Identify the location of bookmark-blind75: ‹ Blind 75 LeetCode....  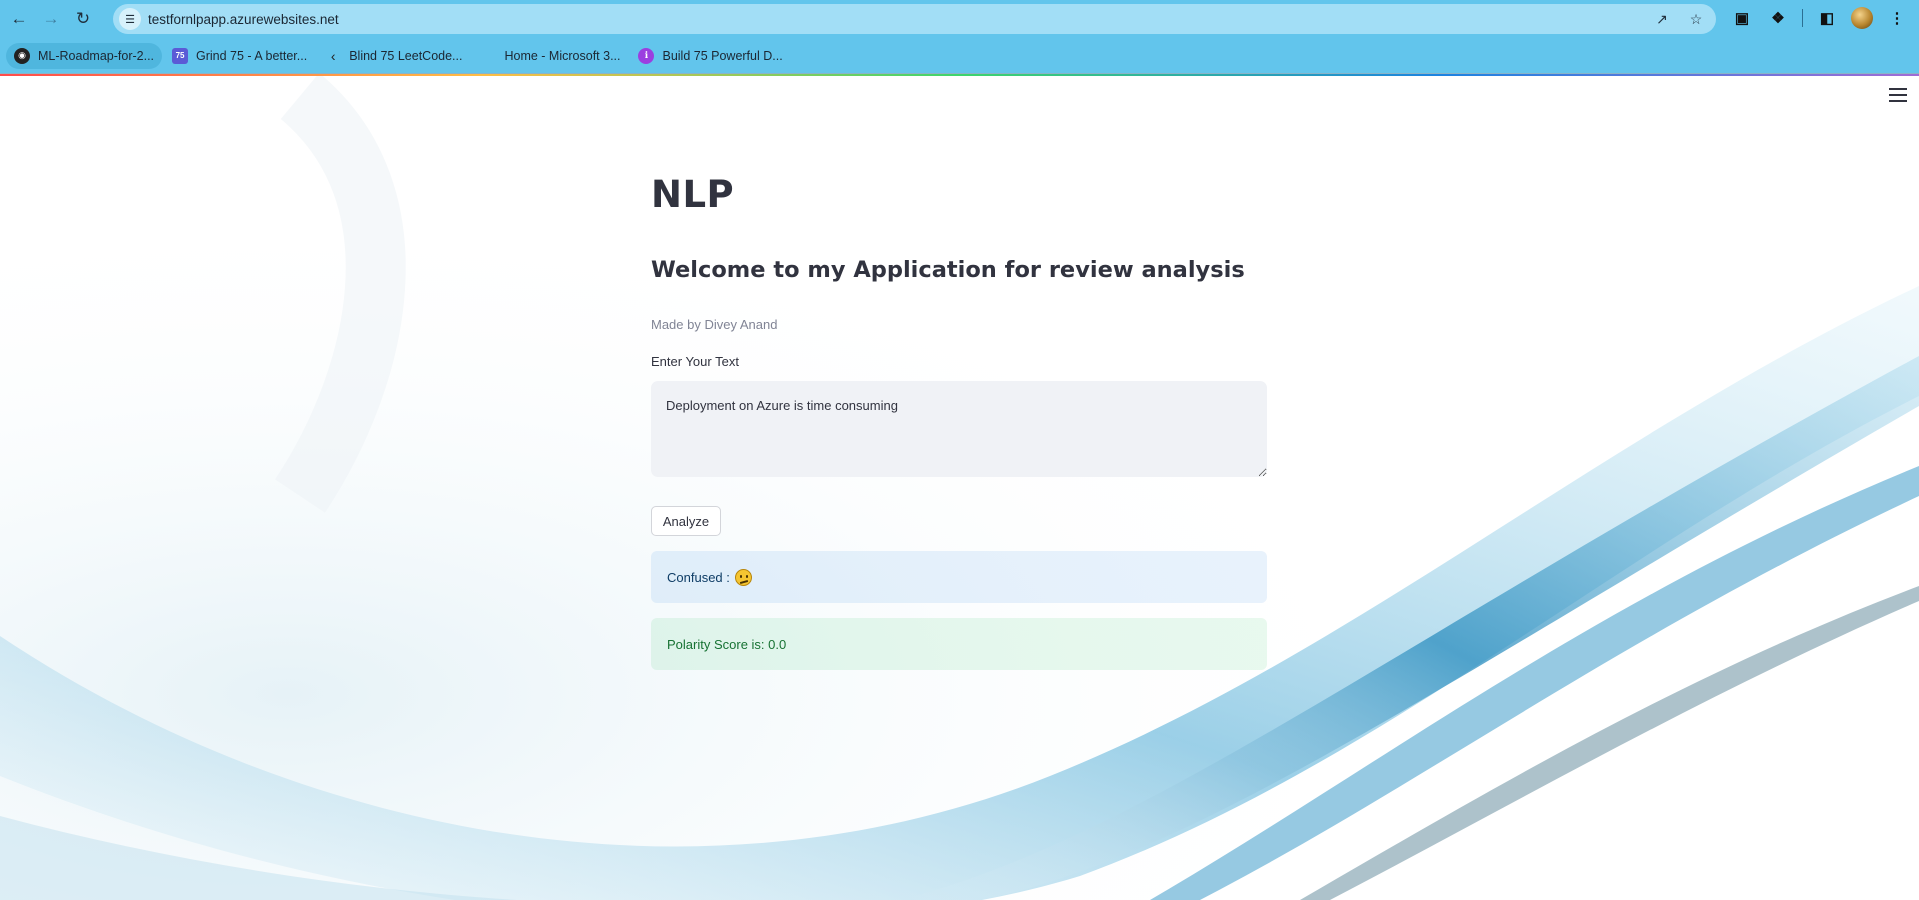
(393, 56).